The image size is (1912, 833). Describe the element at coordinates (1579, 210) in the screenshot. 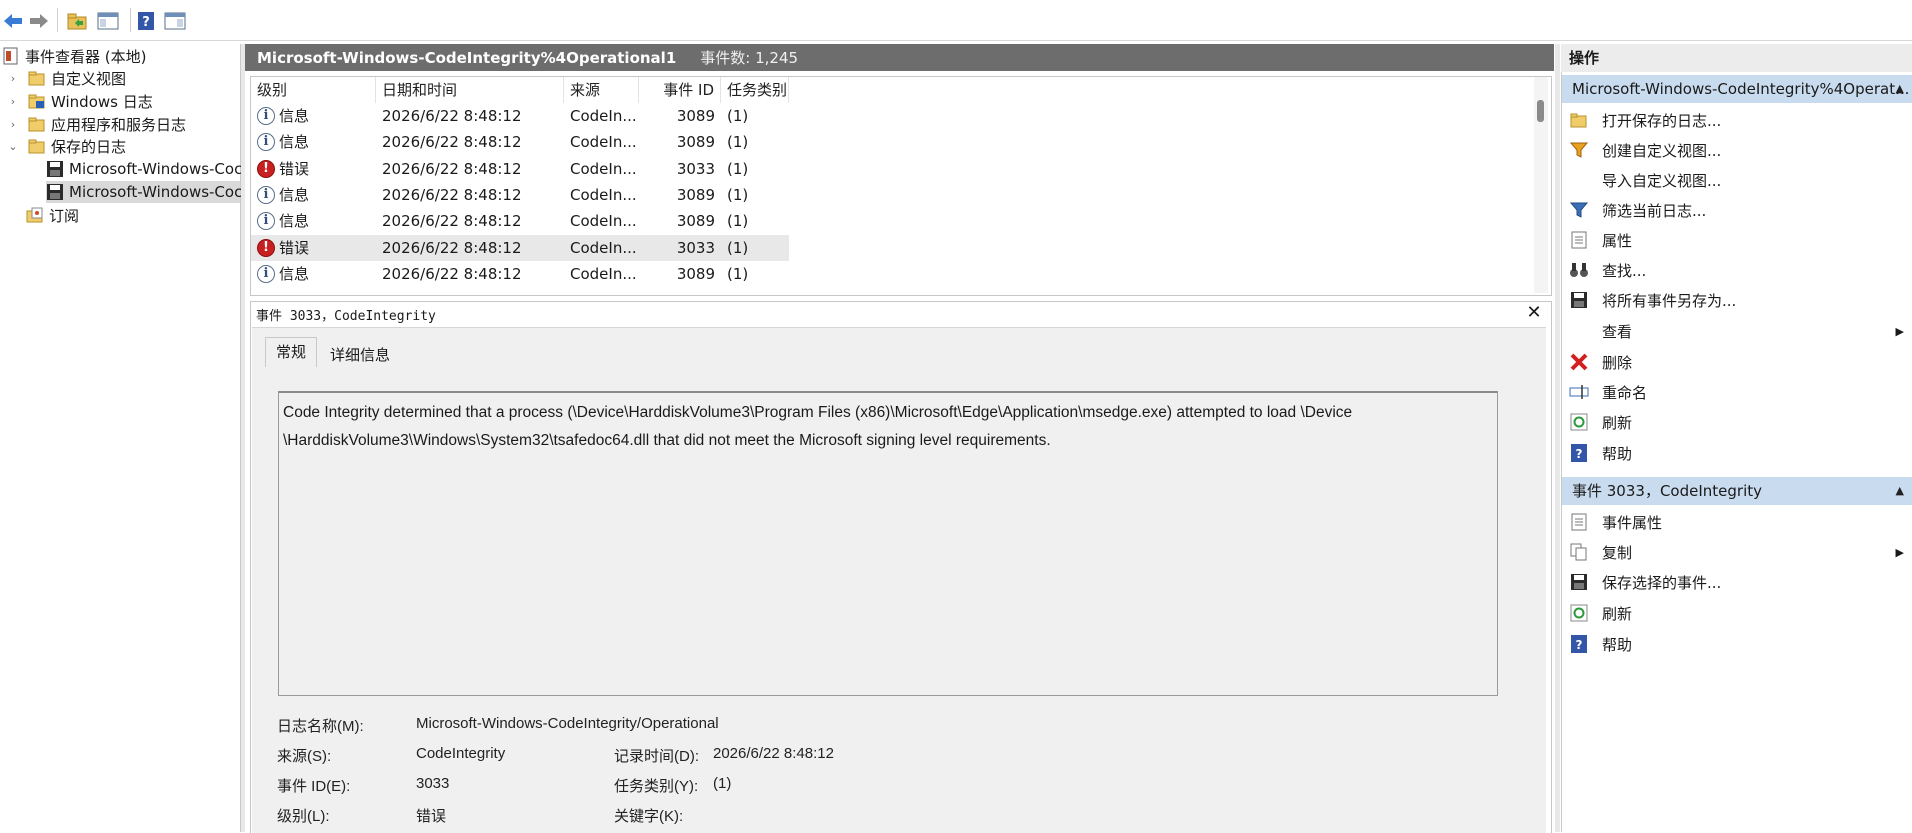

I see `filter-icon` at that location.